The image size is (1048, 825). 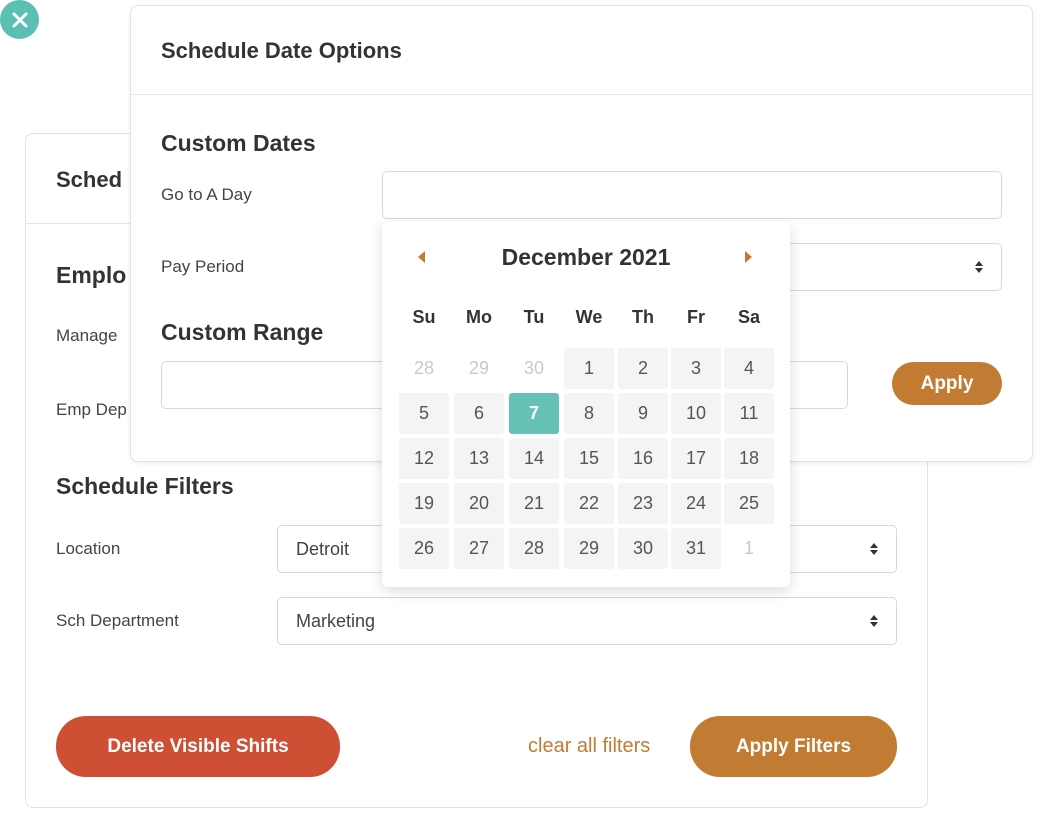 What do you see at coordinates (589, 458) in the screenshot?
I see `calendar-day: 15` at bounding box center [589, 458].